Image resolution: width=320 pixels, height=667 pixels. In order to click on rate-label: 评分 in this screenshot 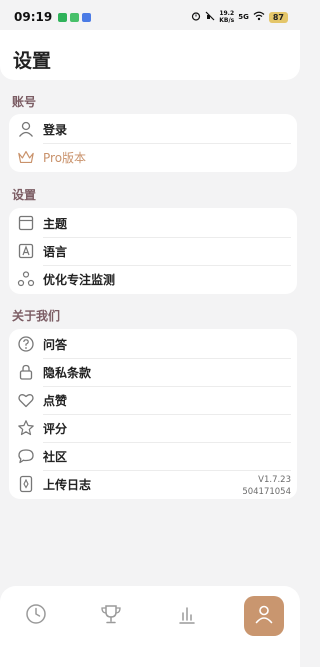, I will do `click(55, 428)`.